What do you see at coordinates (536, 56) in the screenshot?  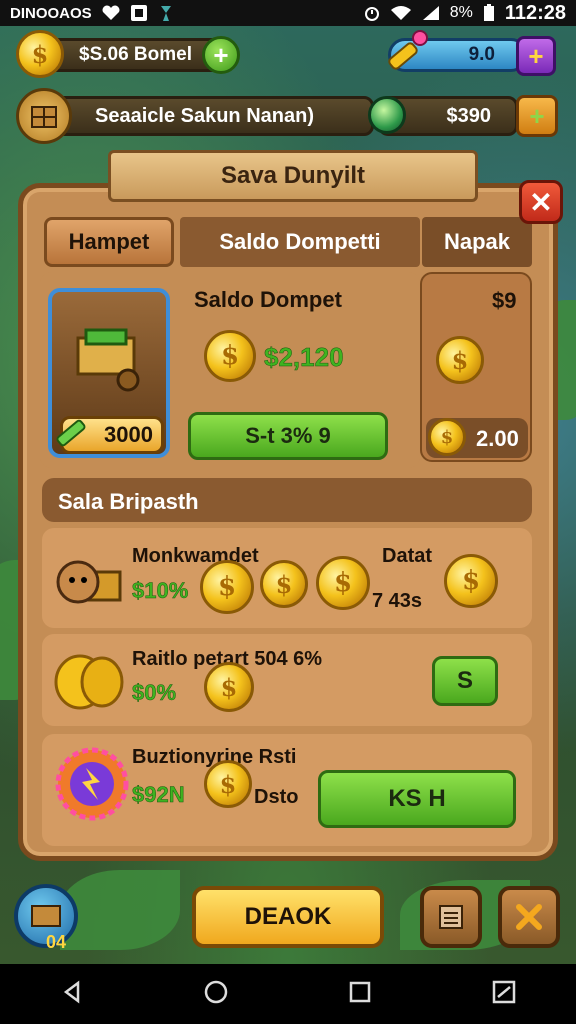 I see `add-gems-button: +` at bounding box center [536, 56].